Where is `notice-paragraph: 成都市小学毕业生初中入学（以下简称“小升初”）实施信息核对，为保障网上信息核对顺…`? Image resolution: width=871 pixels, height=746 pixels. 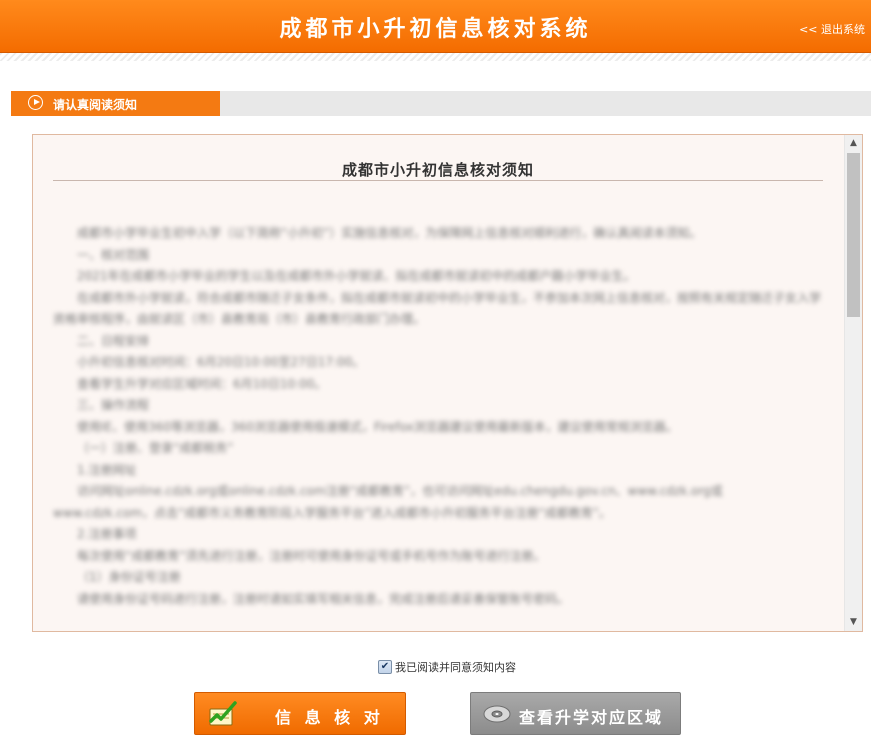 notice-paragraph: 成都市小学毕业生初中入学（以下简称“小升初”）实施信息核对，为保障网上信息核对顺… is located at coordinates (389, 233).